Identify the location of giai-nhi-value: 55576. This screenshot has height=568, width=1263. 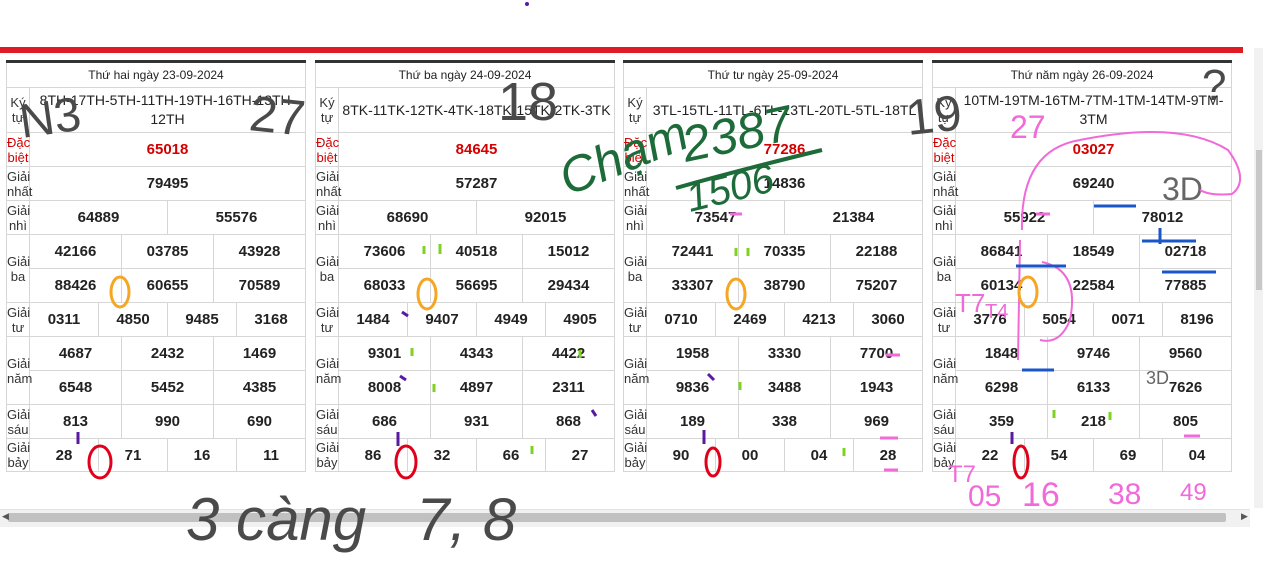
(236, 217).